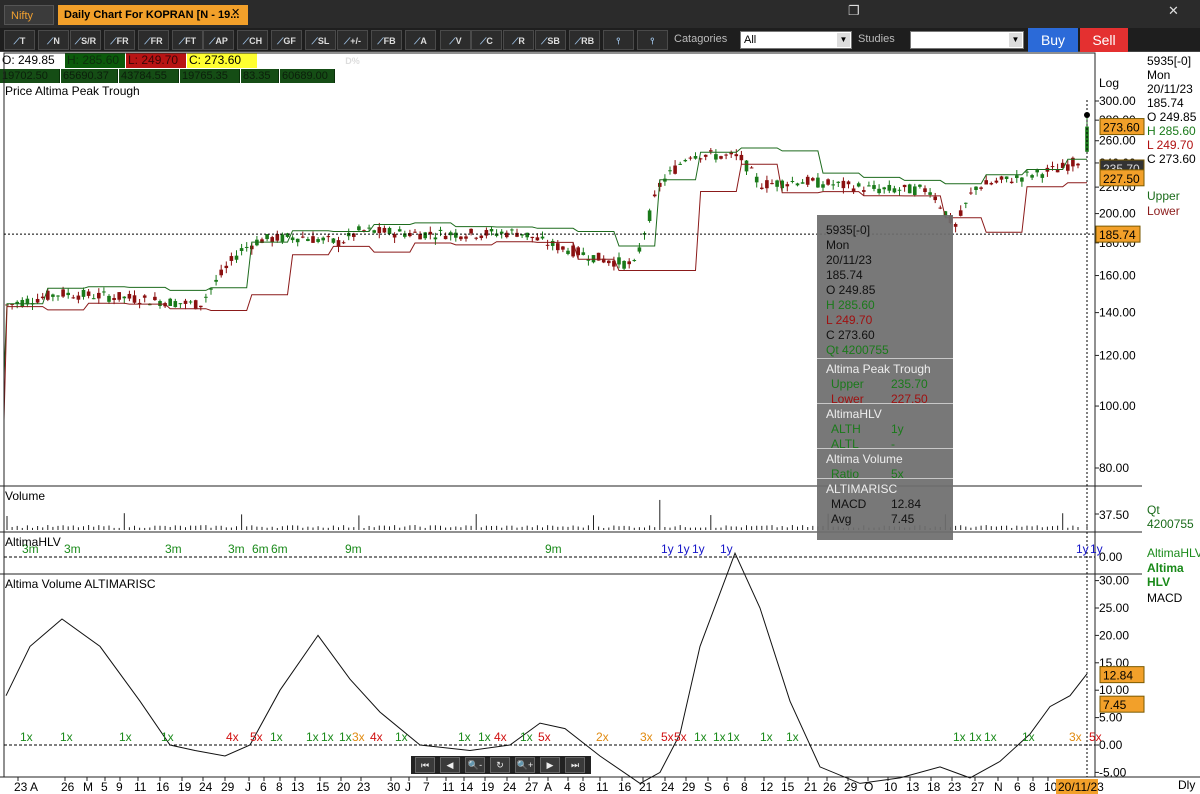 The height and width of the screenshot is (794, 1200). I want to click on tool-rect-button: ⟋R, so click(518, 40).